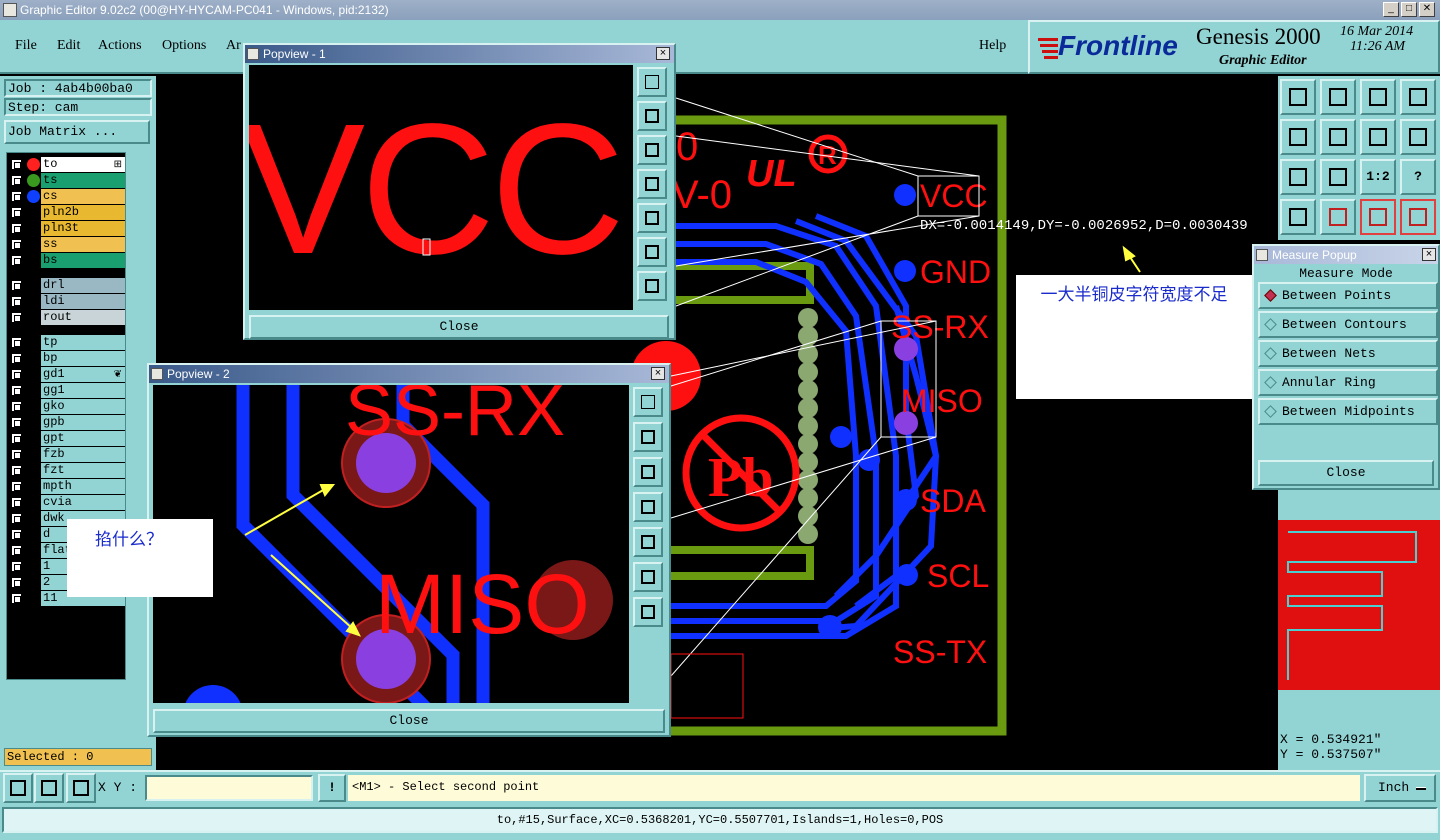 Image resolution: width=1440 pixels, height=840 pixels. Describe the element at coordinates (663, 53) in the screenshot. I see `popview-1-close-icon: ×` at that location.